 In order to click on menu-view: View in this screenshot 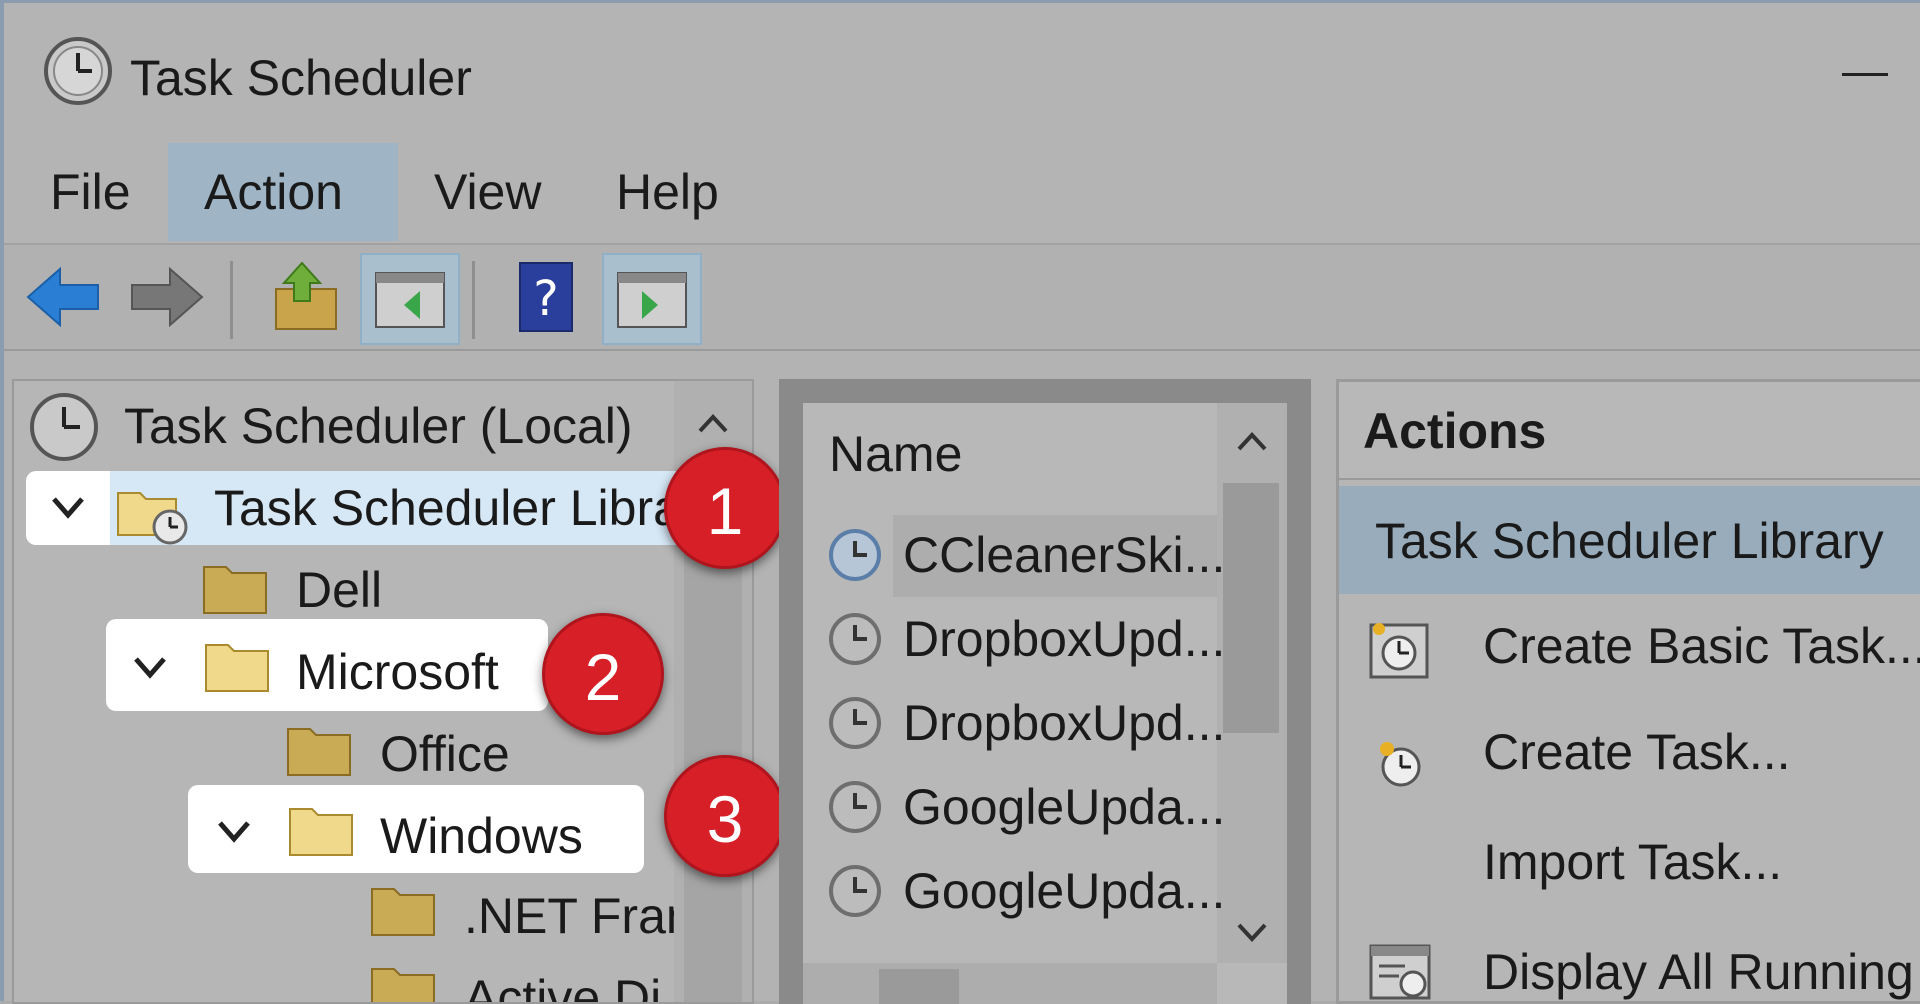, I will do `click(487, 192)`.